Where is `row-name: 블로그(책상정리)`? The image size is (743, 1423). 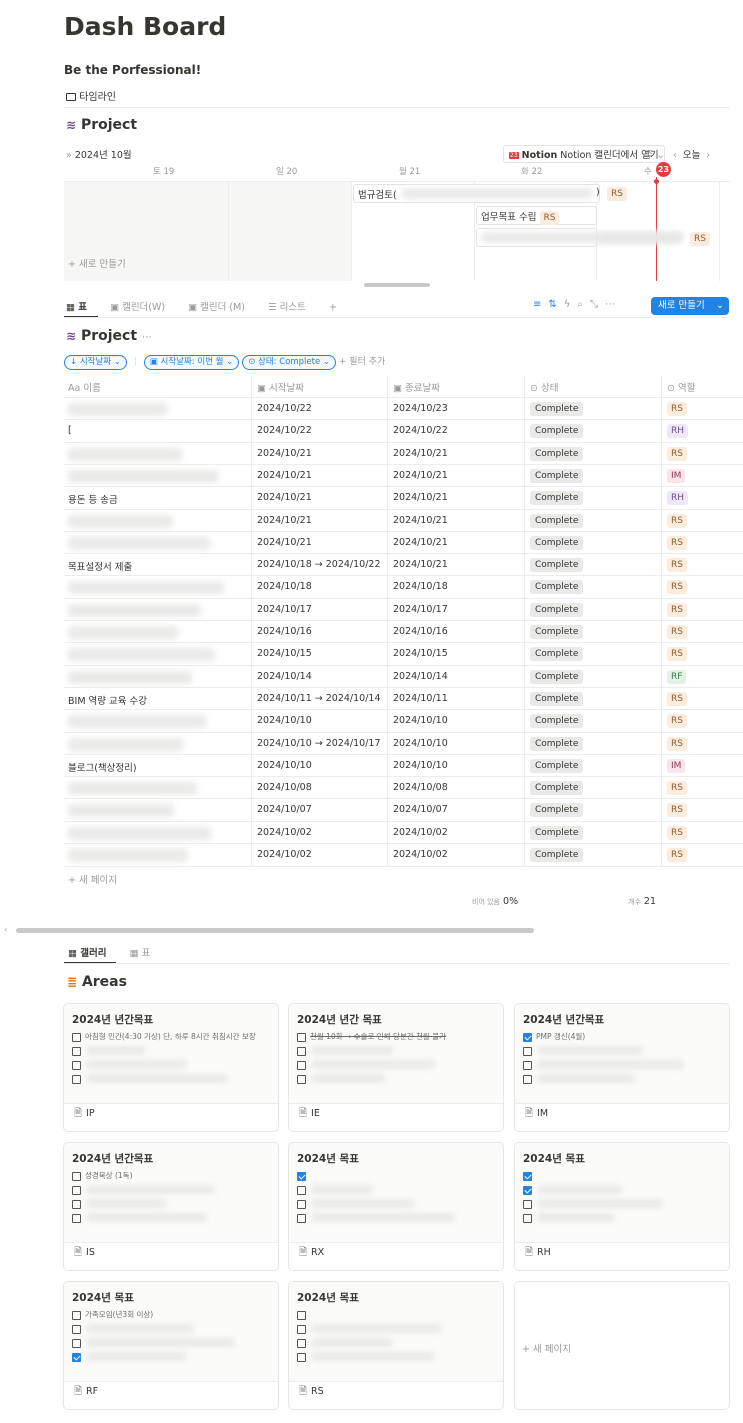
row-name: 블로그(책상정리) is located at coordinates (102, 767).